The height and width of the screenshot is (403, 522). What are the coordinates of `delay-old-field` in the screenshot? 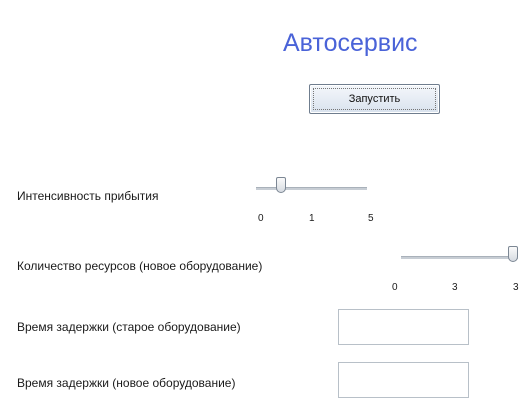 It's located at (403, 327).